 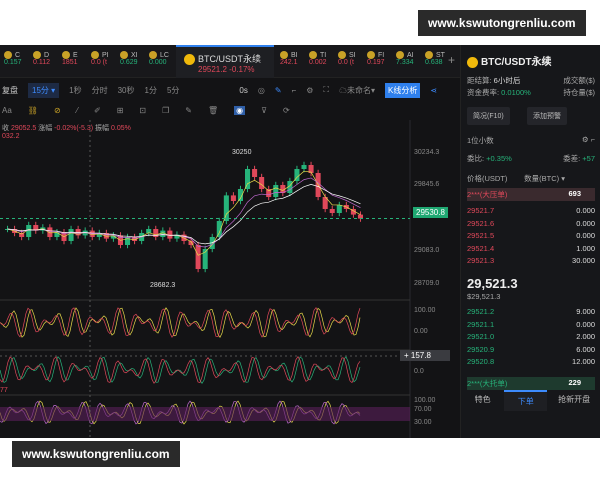 What do you see at coordinates (531, 336) in the screenshot?
I see `orderbook-row: 29521.0 2.000` at bounding box center [531, 336].